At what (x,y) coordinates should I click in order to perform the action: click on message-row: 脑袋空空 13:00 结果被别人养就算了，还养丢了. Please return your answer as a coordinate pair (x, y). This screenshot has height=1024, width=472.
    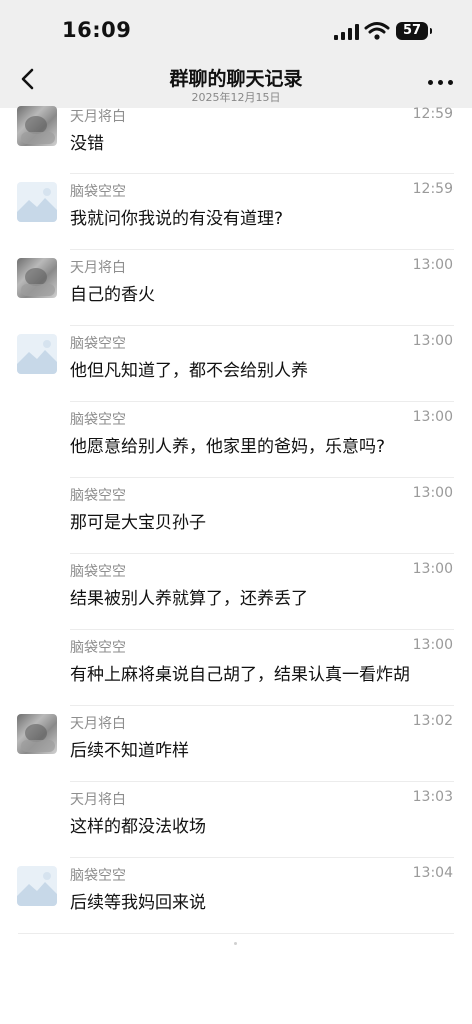
    Looking at the image, I should click on (236, 592).